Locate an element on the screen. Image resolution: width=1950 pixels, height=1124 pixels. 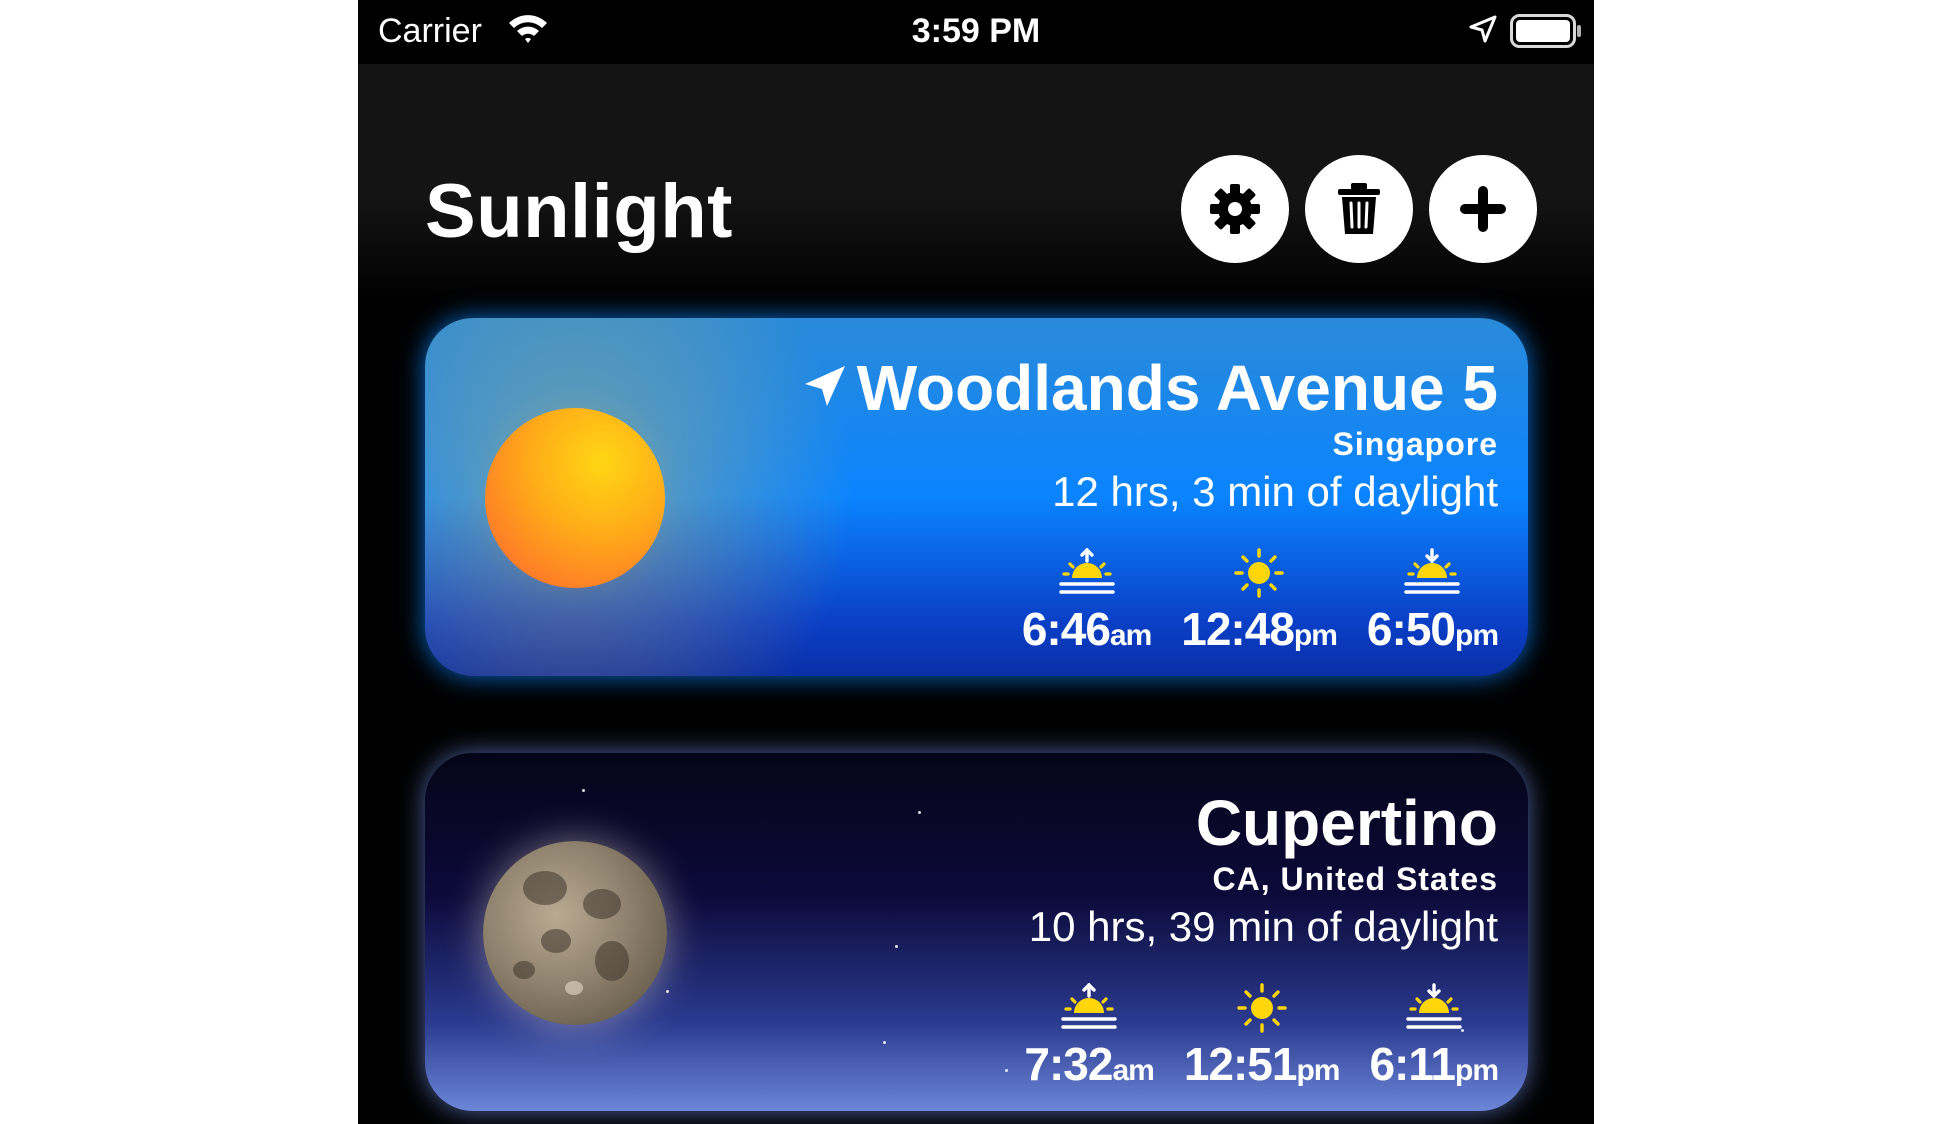
status-bar: Carrier 3:59 PM is located at coordinates (976, 32).